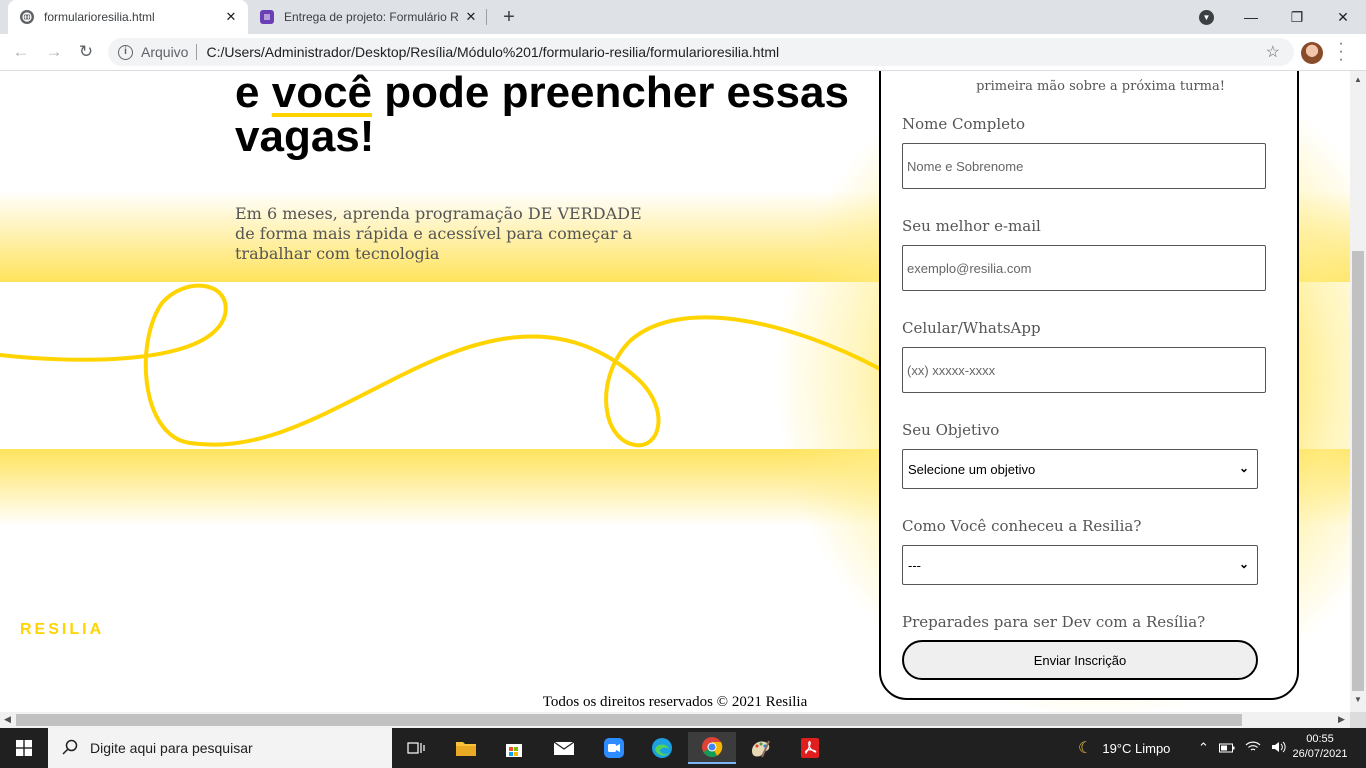 Image resolution: width=1366 pixels, height=768 pixels. Describe the element at coordinates (7, 719) in the screenshot. I see `scroll-left-icon: ◀` at that location.